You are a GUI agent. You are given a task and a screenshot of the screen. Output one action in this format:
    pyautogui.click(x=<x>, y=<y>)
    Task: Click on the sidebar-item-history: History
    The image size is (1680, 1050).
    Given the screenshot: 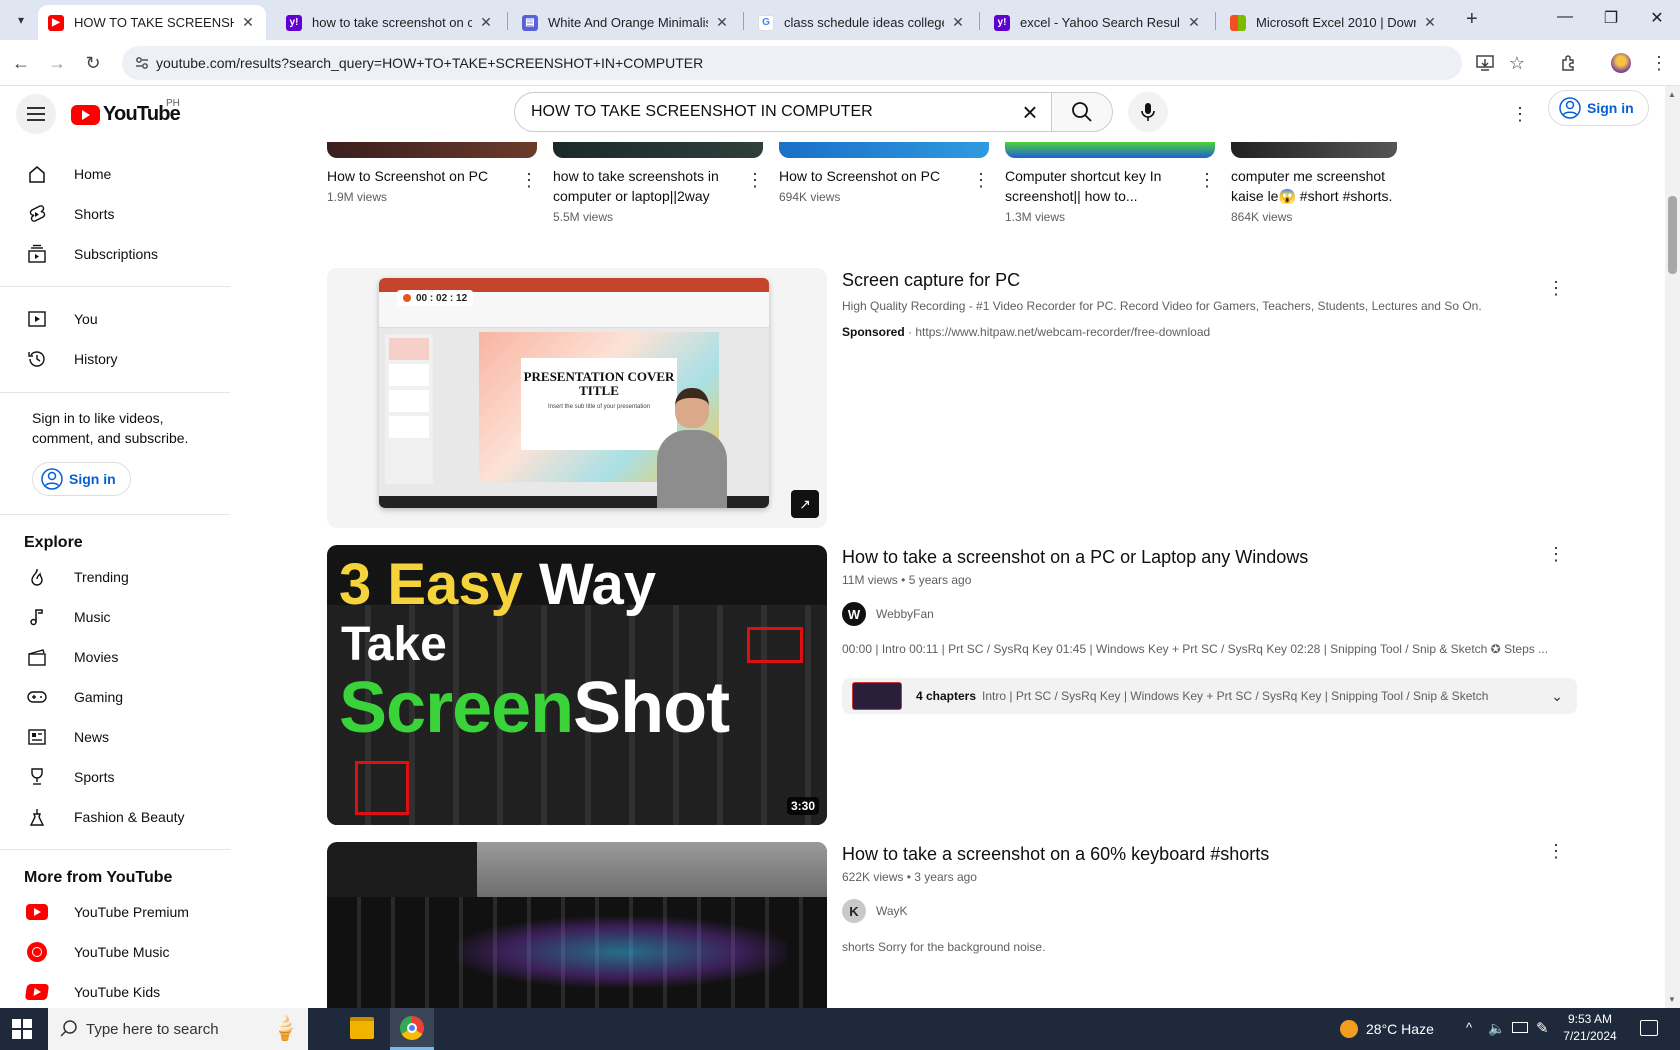 What is the action you would take?
    pyautogui.click(x=115, y=359)
    